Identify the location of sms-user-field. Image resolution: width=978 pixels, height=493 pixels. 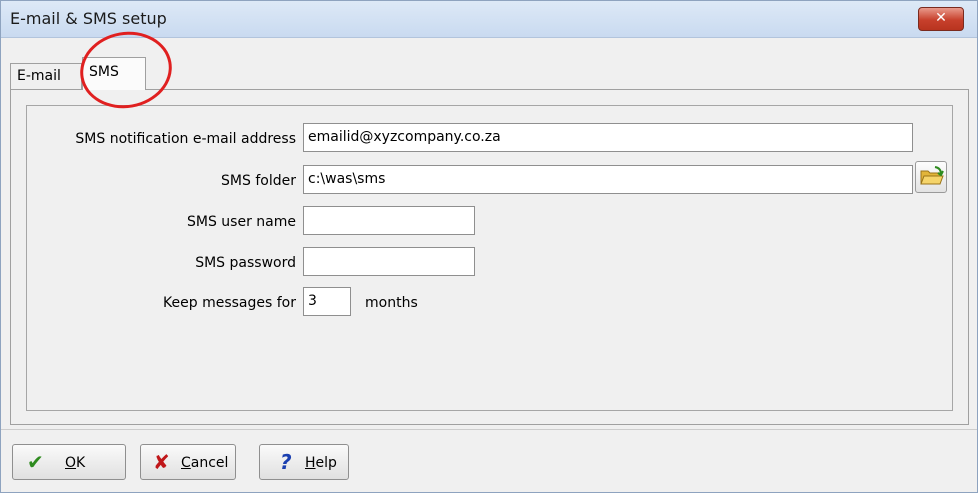
(389, 220).